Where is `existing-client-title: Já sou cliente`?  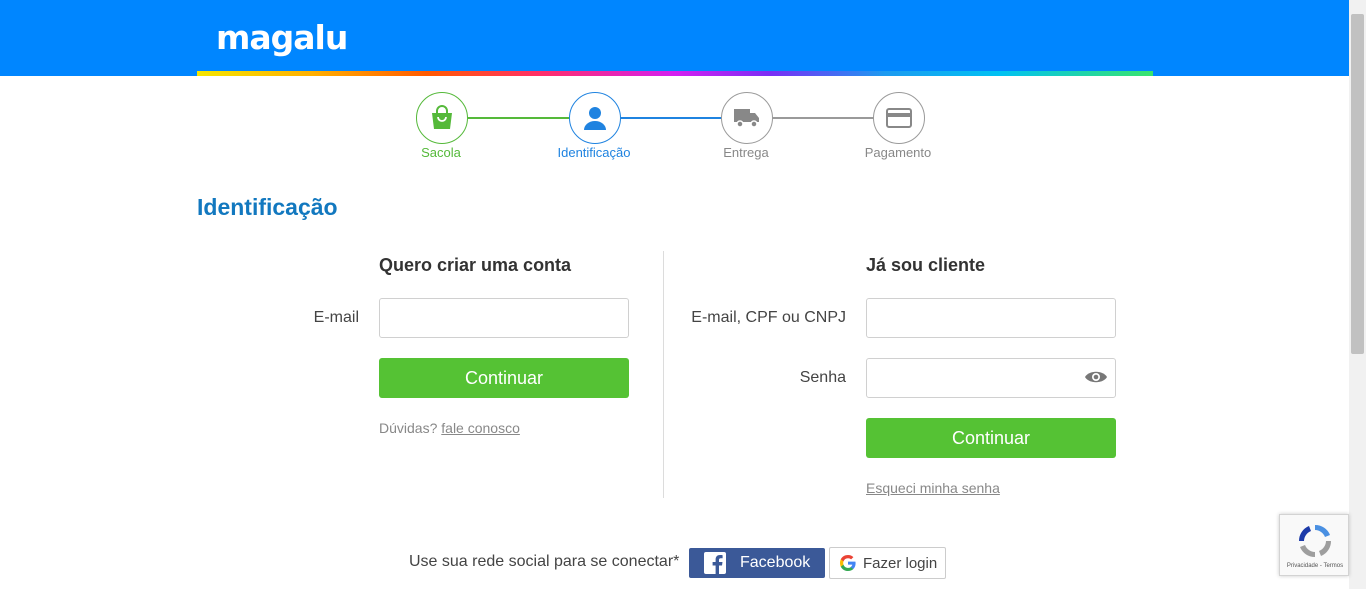 existing-client-title: Já sou cliente is located at coordinates (926, 265).